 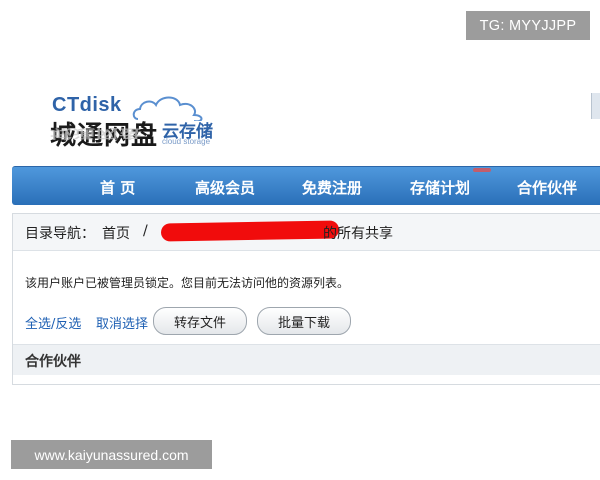 I want to click on breadcrumb-label: 目录导航：, so click(x=60, y=234).